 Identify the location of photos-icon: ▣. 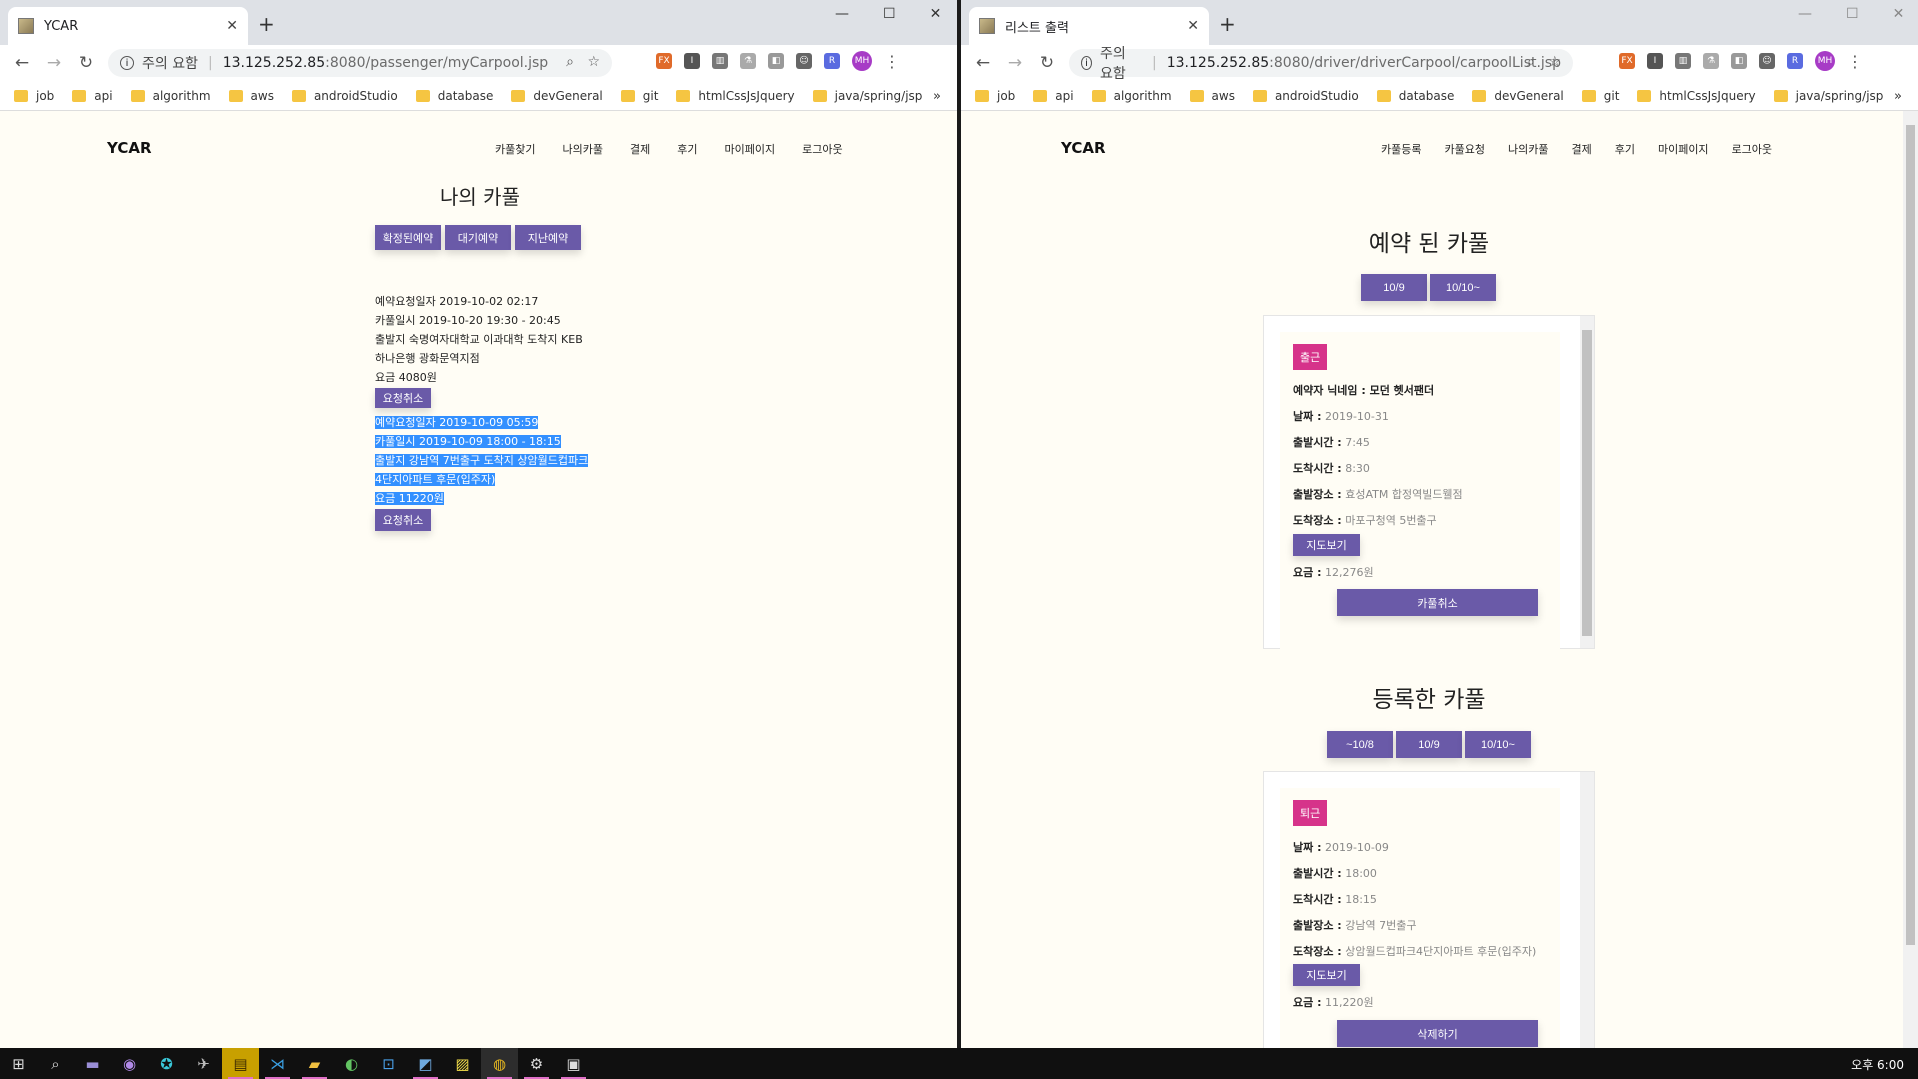
(573, 1063).